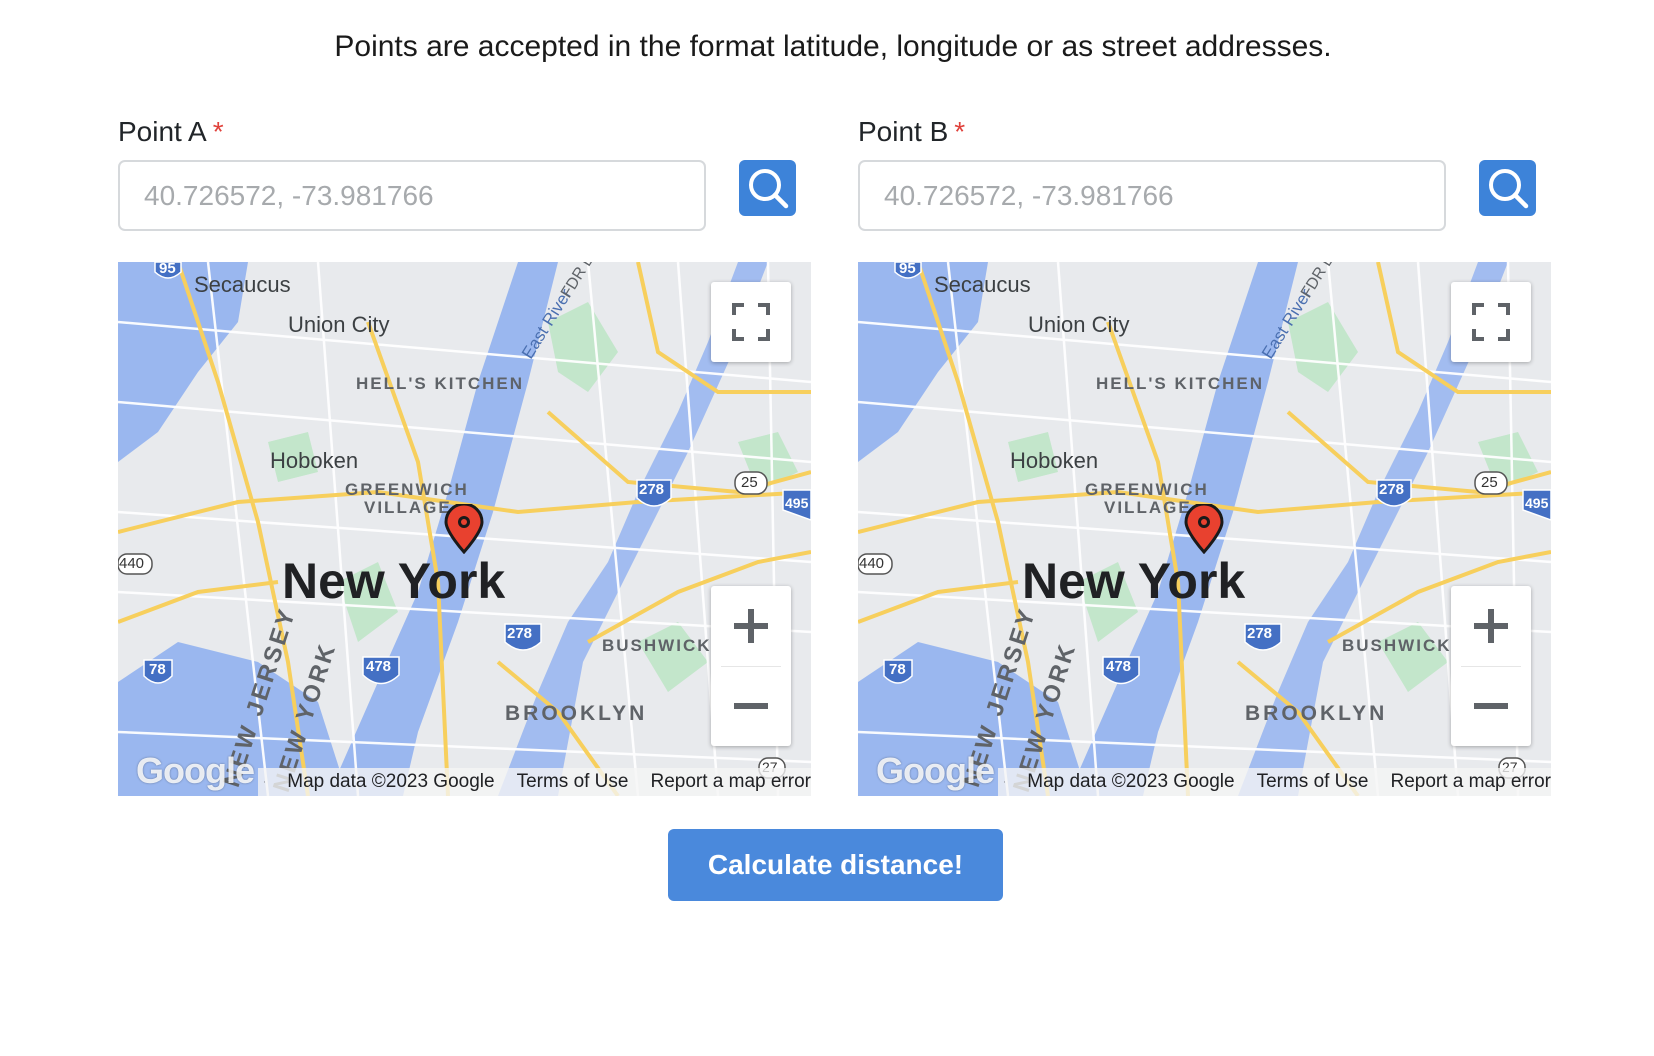 This screenshot has height=1056, width=1654. Describe the element at coordinates (162, 131) in the screenshot. I see `point-a-label: Point A` at that location.